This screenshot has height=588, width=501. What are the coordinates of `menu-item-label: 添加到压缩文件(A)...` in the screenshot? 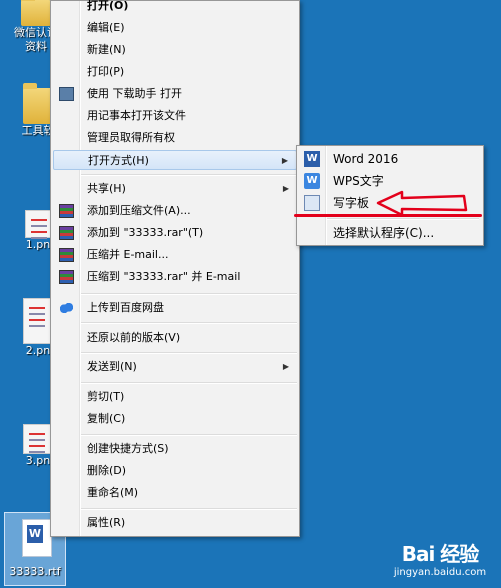 It's located at (139, 210).